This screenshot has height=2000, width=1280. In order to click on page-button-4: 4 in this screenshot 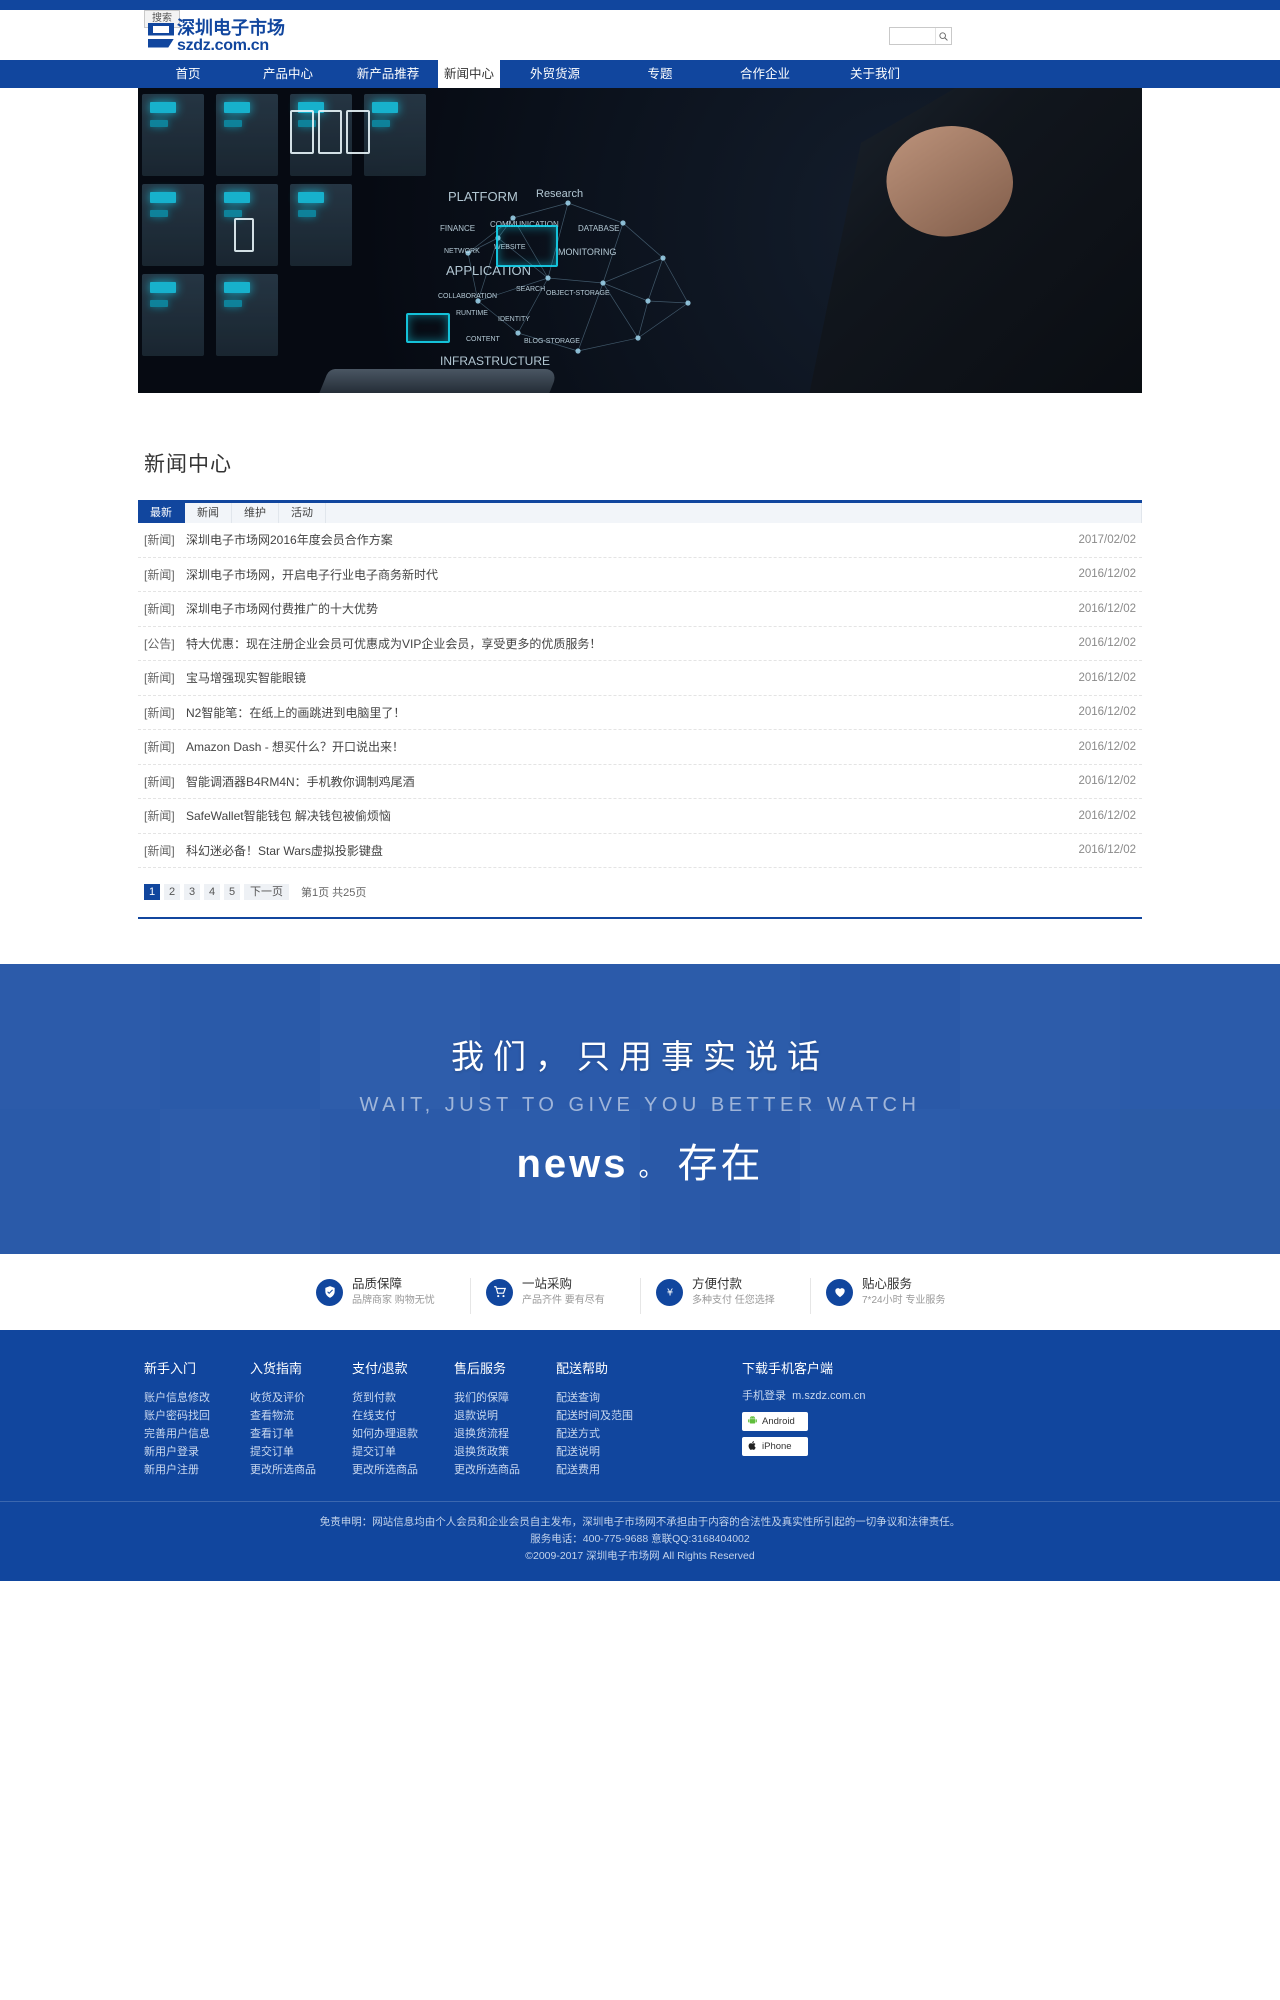, I will do `click(212, 892)`.